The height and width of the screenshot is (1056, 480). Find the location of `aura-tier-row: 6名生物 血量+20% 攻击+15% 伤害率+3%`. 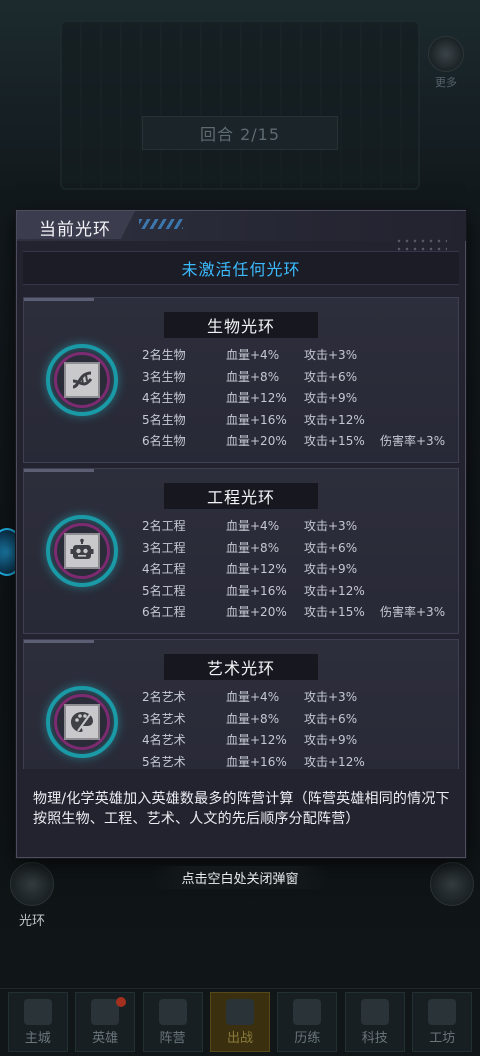

aura-tier-row: 6名生物 血量+20% 攻击+15% 伤害率+3% is located at coordinates (297, 441).